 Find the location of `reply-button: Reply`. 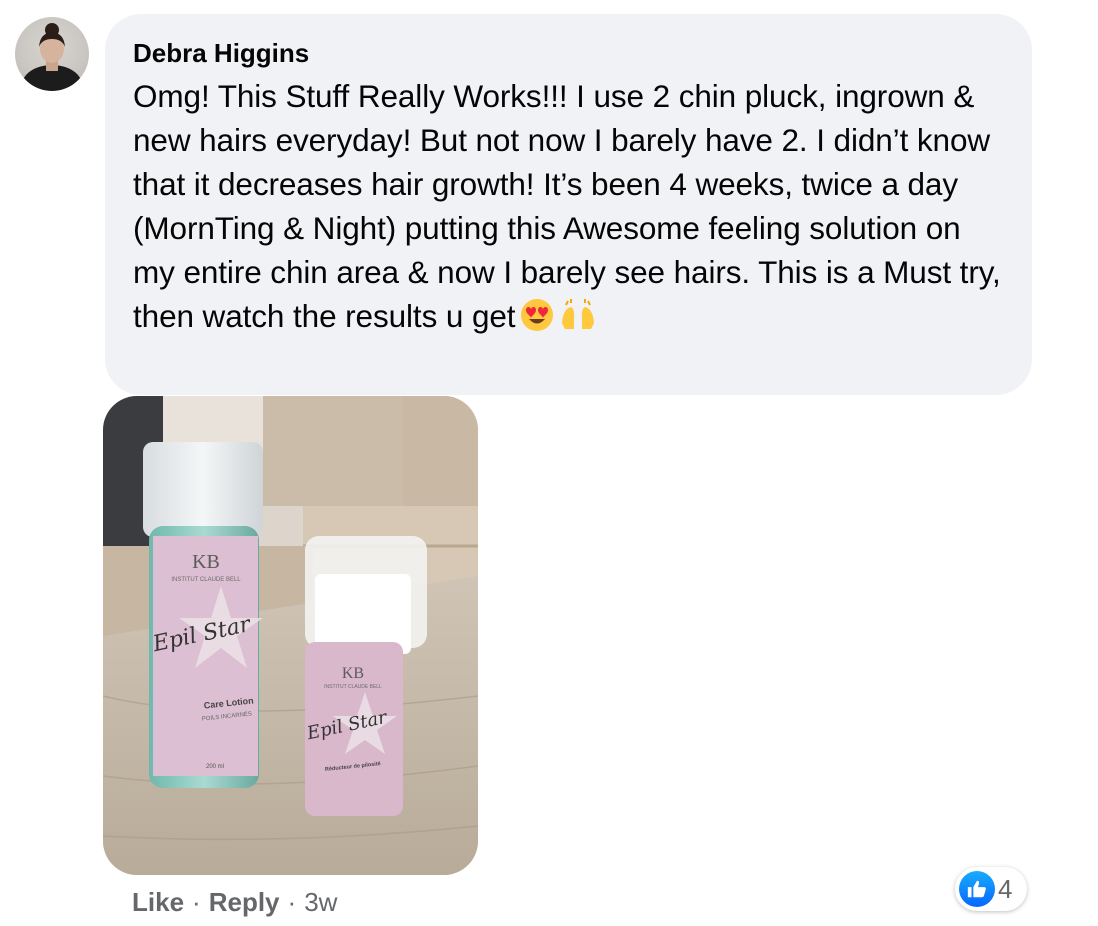

reply-button: Reply is located at coordinates (244, 902).